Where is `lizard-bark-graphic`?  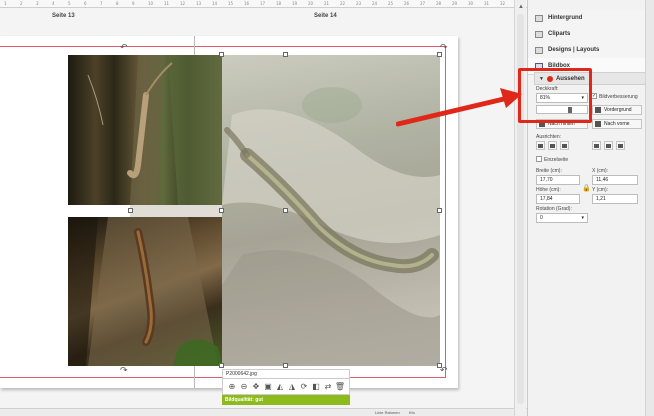 lizard-bark-graphic is located at coordinates (154, 130).